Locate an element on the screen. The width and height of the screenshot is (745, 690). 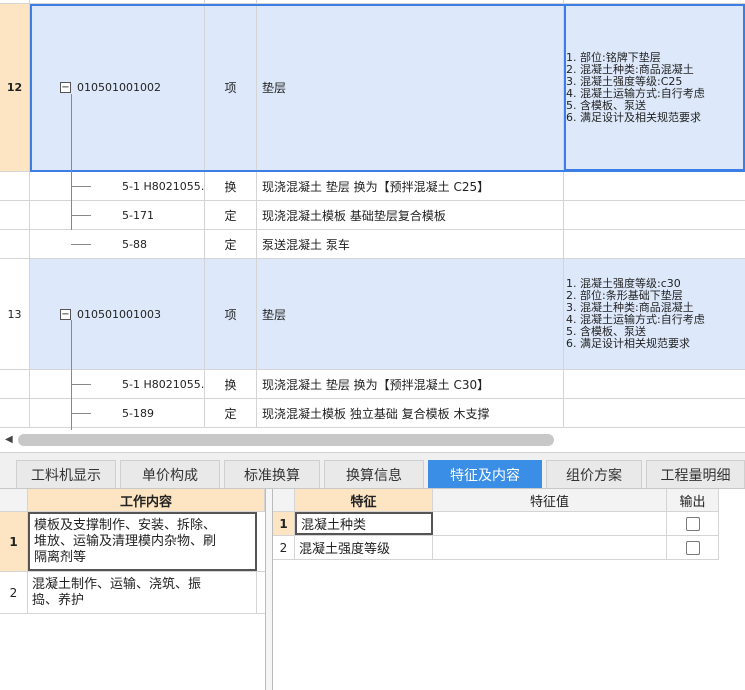
table-row: 2 混凝土制作、运输、浇筑、振 捣、养护 is located at coordinates (132, 593).